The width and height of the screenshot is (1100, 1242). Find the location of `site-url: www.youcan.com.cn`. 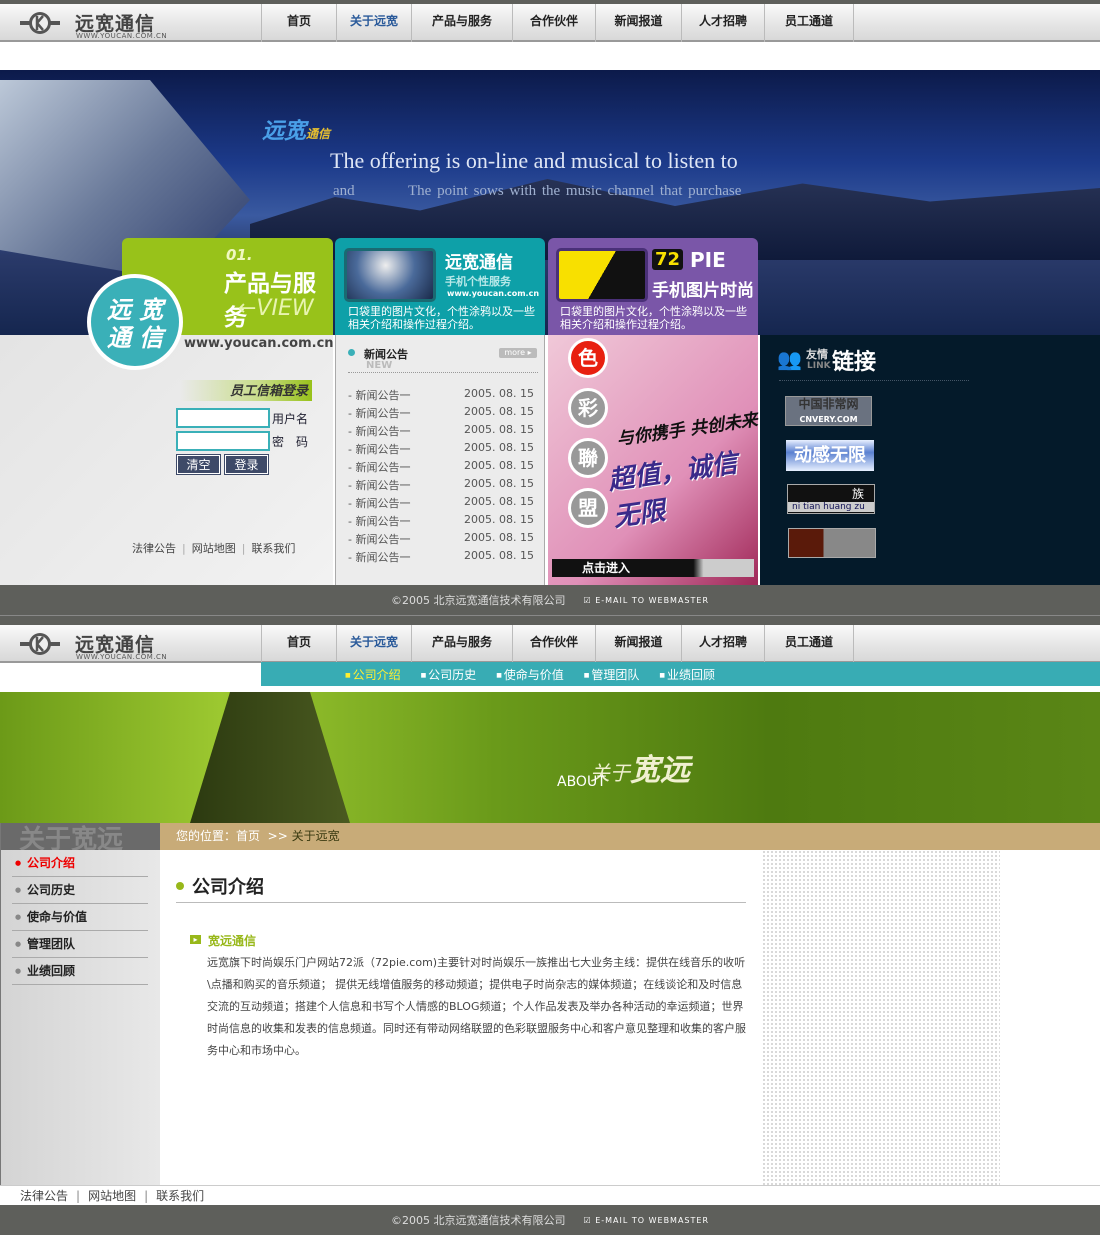

site-url: www.youcan.com.cn is located at coordinates (259, 343).